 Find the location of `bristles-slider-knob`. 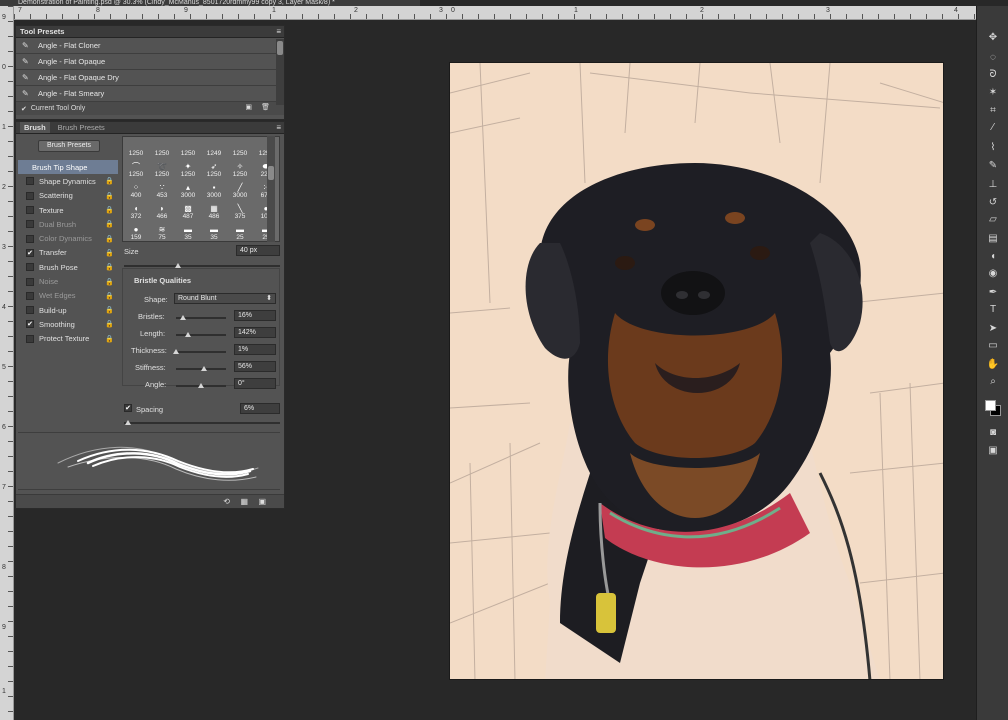

bristles-slider-knob is located at coordinates (183, 317).